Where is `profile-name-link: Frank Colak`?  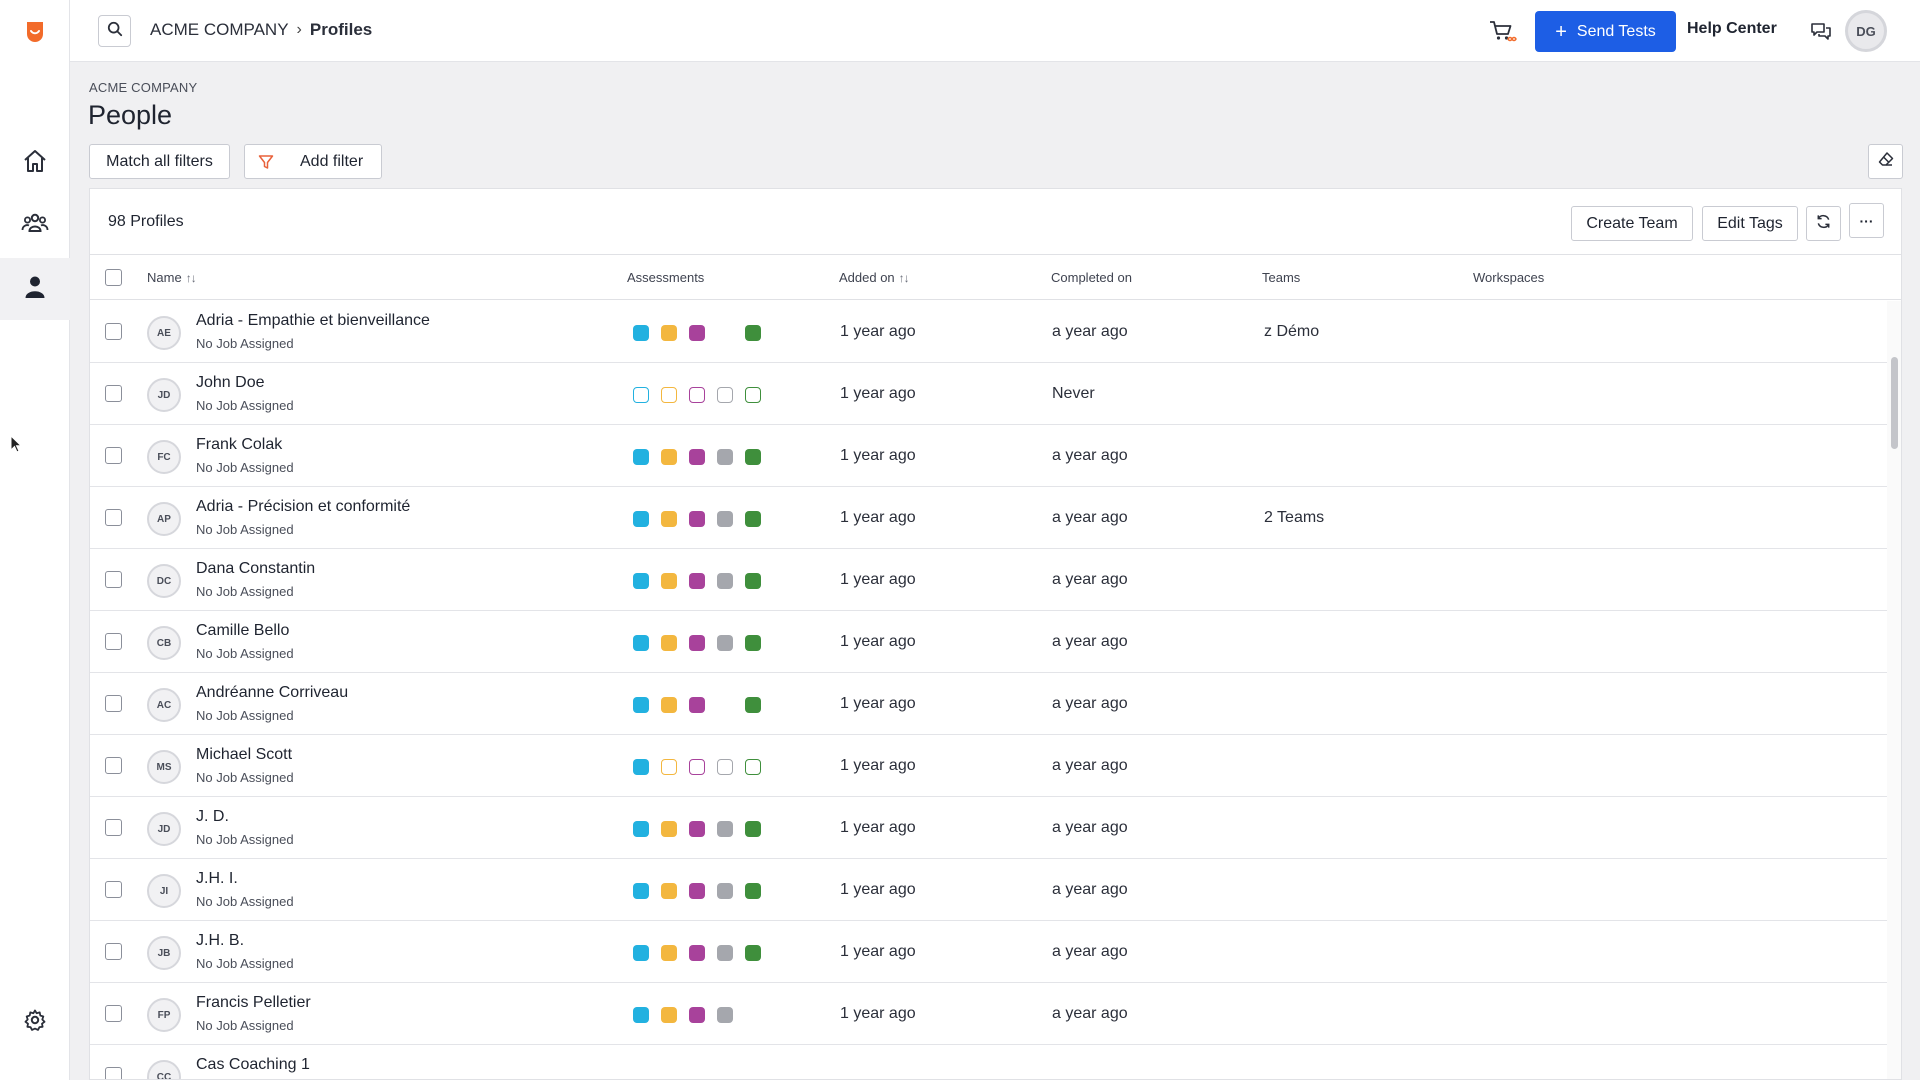 profile-name-link: Frank Colak is located at coordinates (239, 445).